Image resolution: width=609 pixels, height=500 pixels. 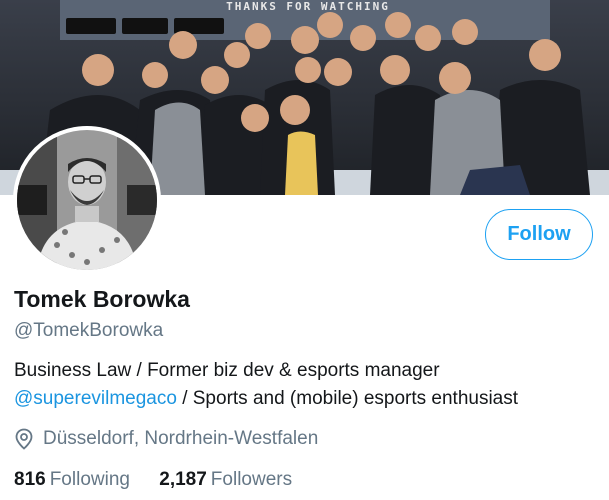 What do you see at coordinates (89, 330) in the screenshot?
I see `profile-handle: @TomekBorowka` at bounding box center [89, 330].